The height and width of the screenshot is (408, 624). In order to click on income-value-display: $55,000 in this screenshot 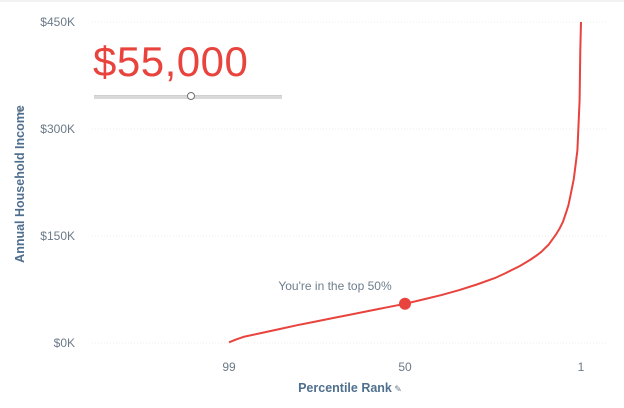, I will do `click(171, 61)`.